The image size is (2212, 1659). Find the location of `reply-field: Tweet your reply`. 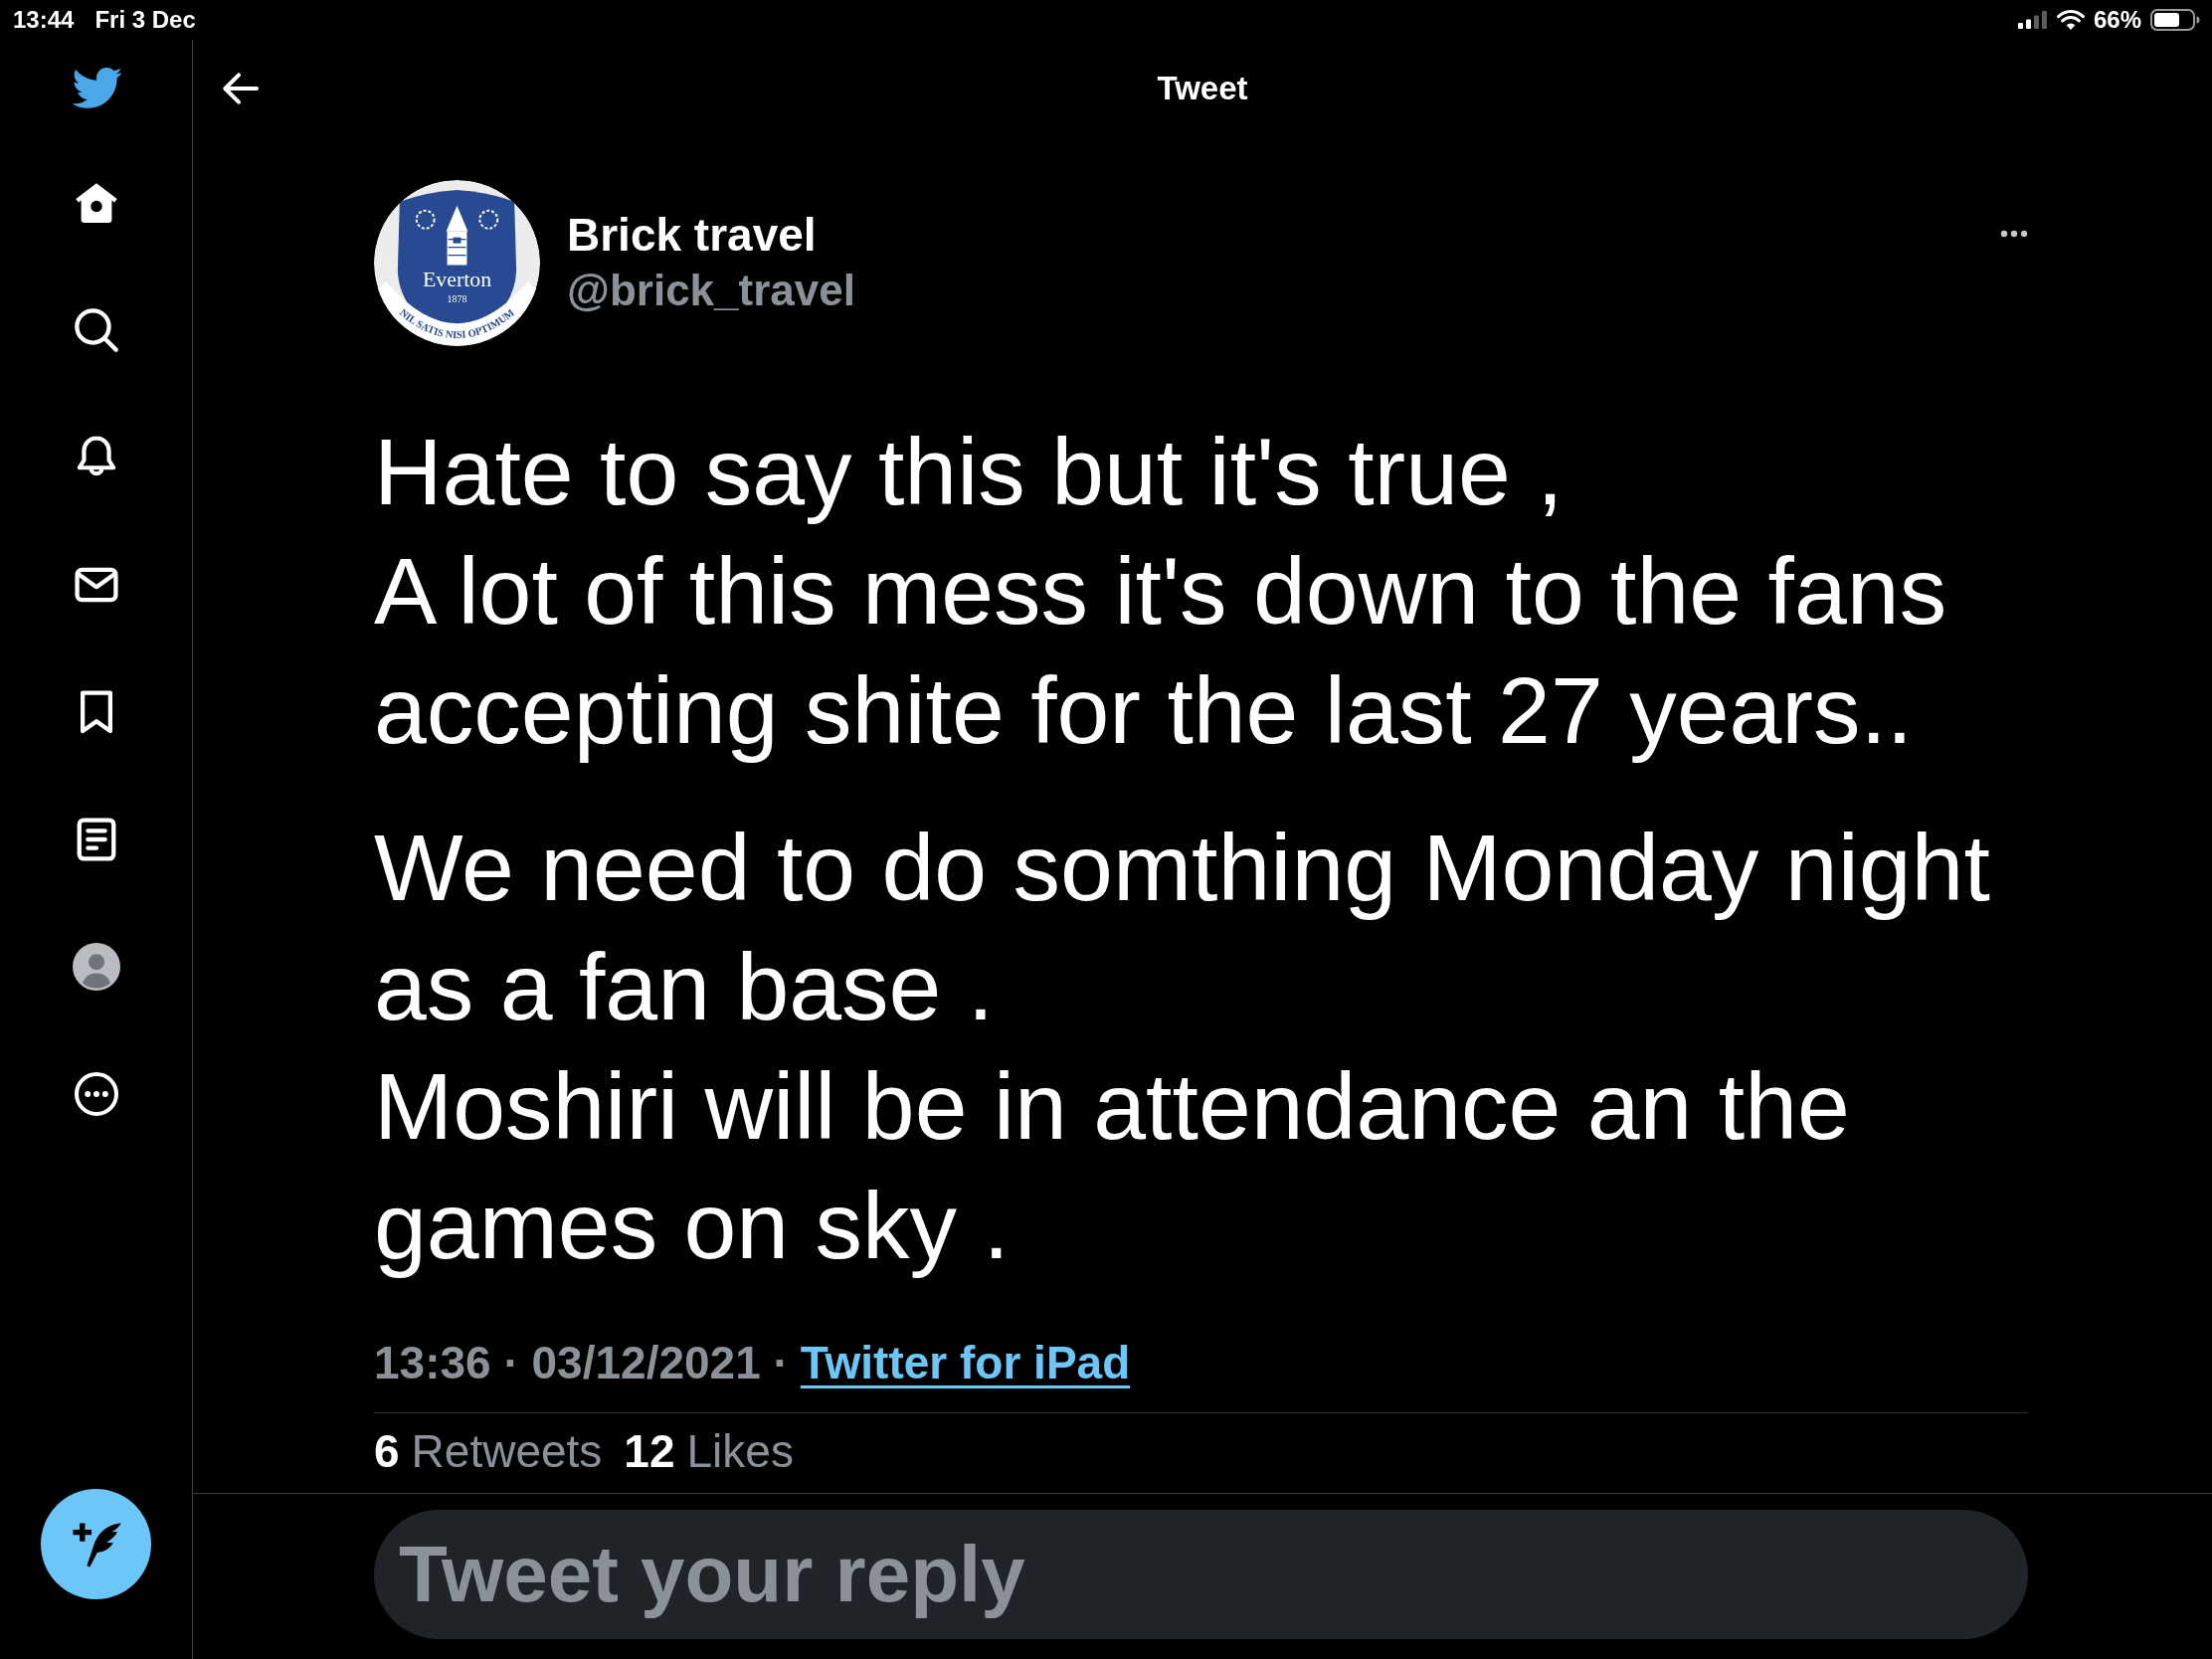

reply-field: Tweet your reply is located at coordinates (1201, 1574).